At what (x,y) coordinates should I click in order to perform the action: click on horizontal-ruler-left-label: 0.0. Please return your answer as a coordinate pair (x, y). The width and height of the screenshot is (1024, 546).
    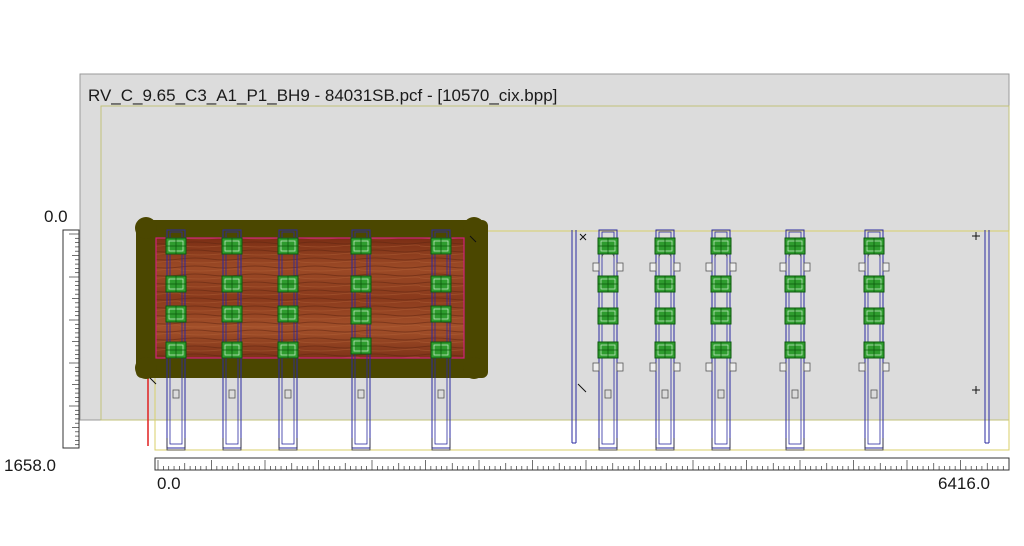
    Looking at the image, I should click on (169, 483).